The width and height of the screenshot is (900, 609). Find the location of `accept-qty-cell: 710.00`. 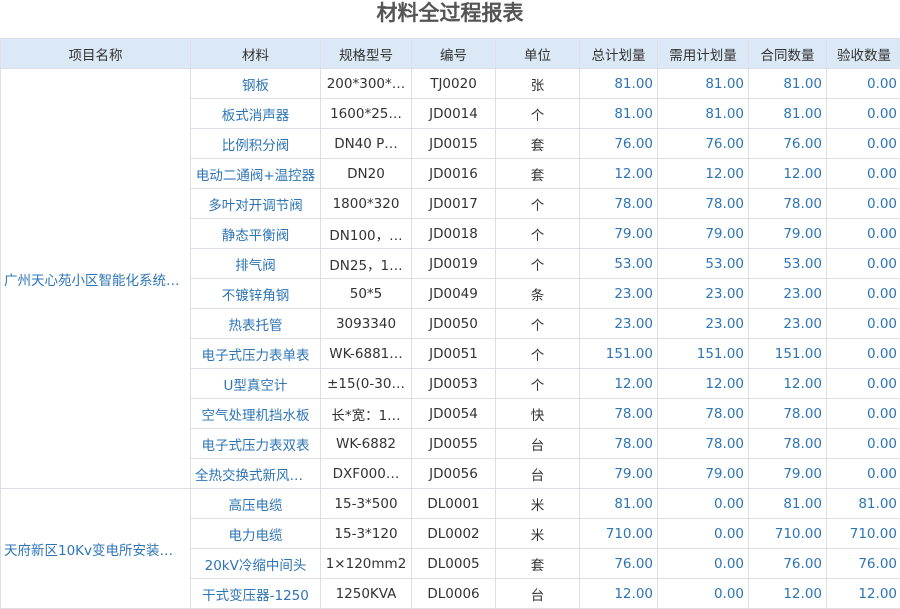

accept-qty-cell: 710.00 is located at coordinates (863, 534).